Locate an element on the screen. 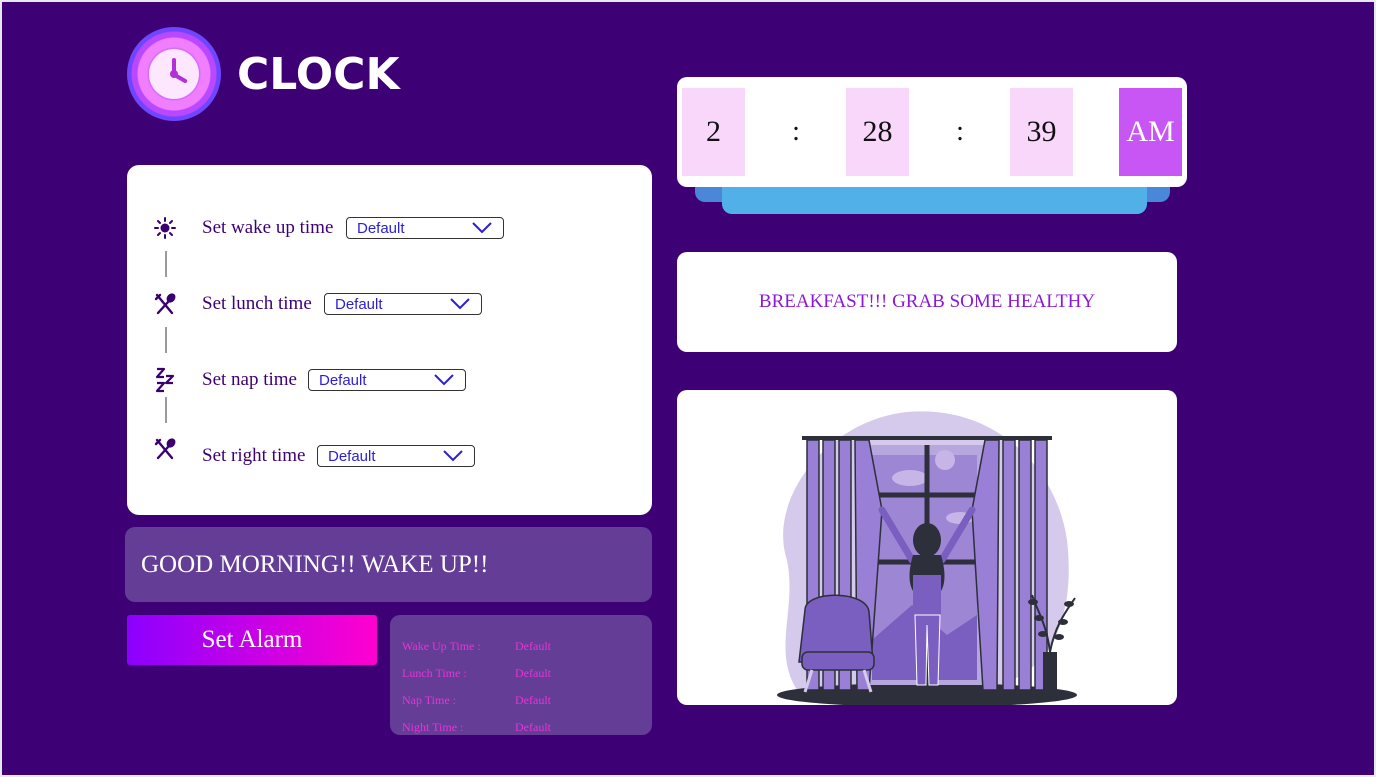  lunch-label: Set lunch time is located at coordinates (257, 303).